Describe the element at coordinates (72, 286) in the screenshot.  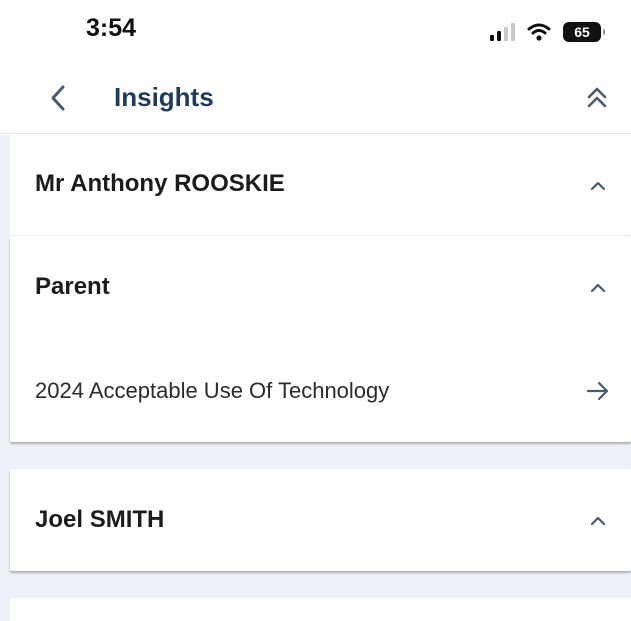
I see `group-name: Parent` at that location.